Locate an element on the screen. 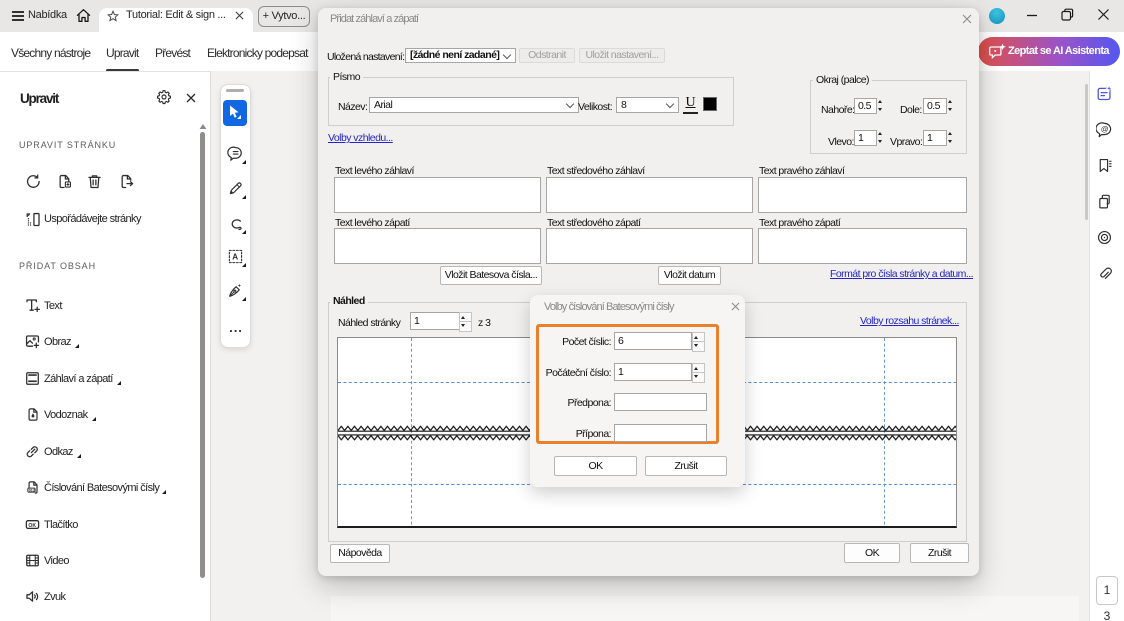 The width and height of the screenshot is (1124, 621). svg-text: OK is located at coordinates (32, 526).